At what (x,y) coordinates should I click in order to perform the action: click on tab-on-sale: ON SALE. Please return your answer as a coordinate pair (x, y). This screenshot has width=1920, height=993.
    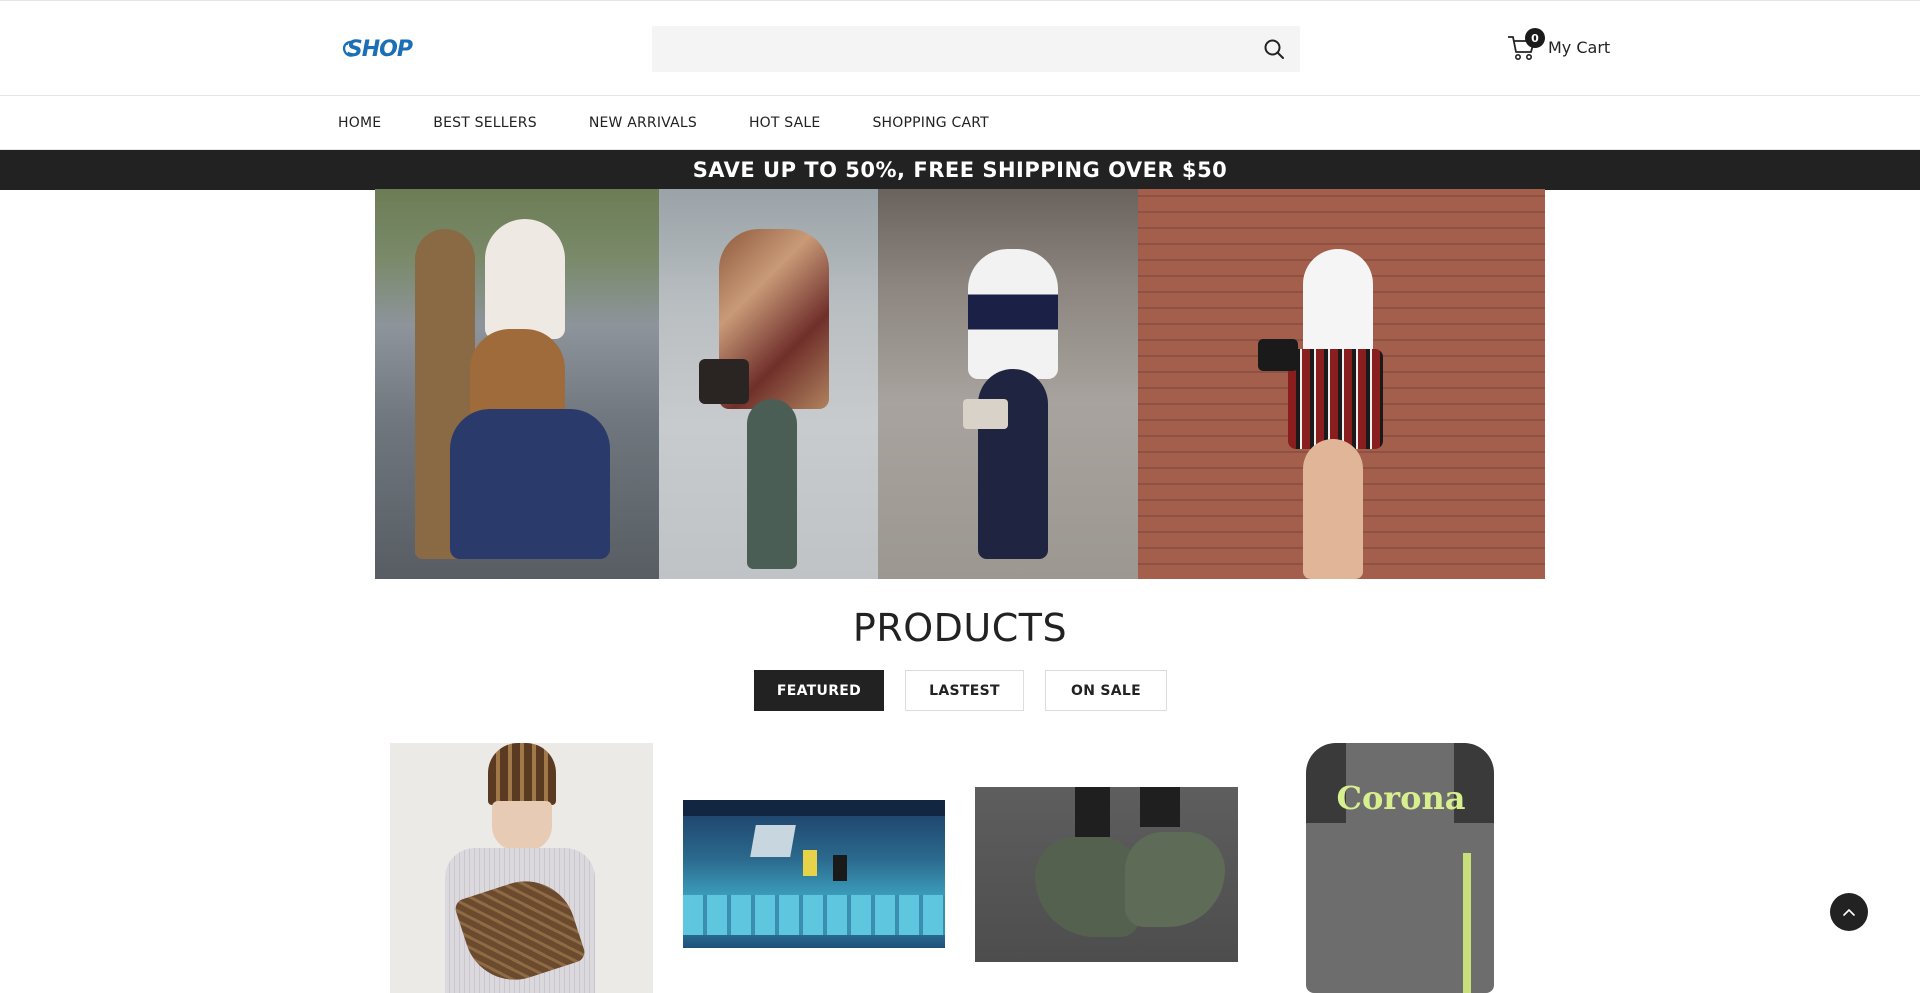
    Looking at the image, I should click on (1106, 690).